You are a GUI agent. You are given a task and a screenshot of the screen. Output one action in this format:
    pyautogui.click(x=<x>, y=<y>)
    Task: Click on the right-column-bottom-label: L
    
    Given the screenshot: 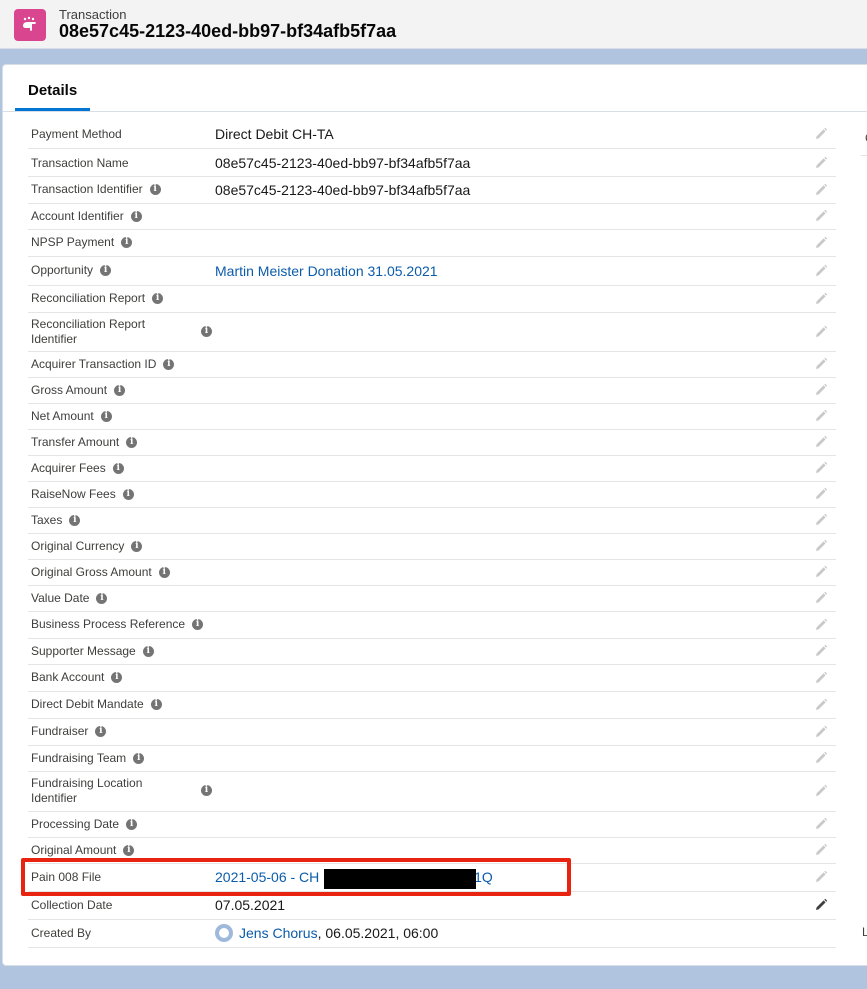 What is the action you would take?
    pyautogui.click(x=864, y=932)
    